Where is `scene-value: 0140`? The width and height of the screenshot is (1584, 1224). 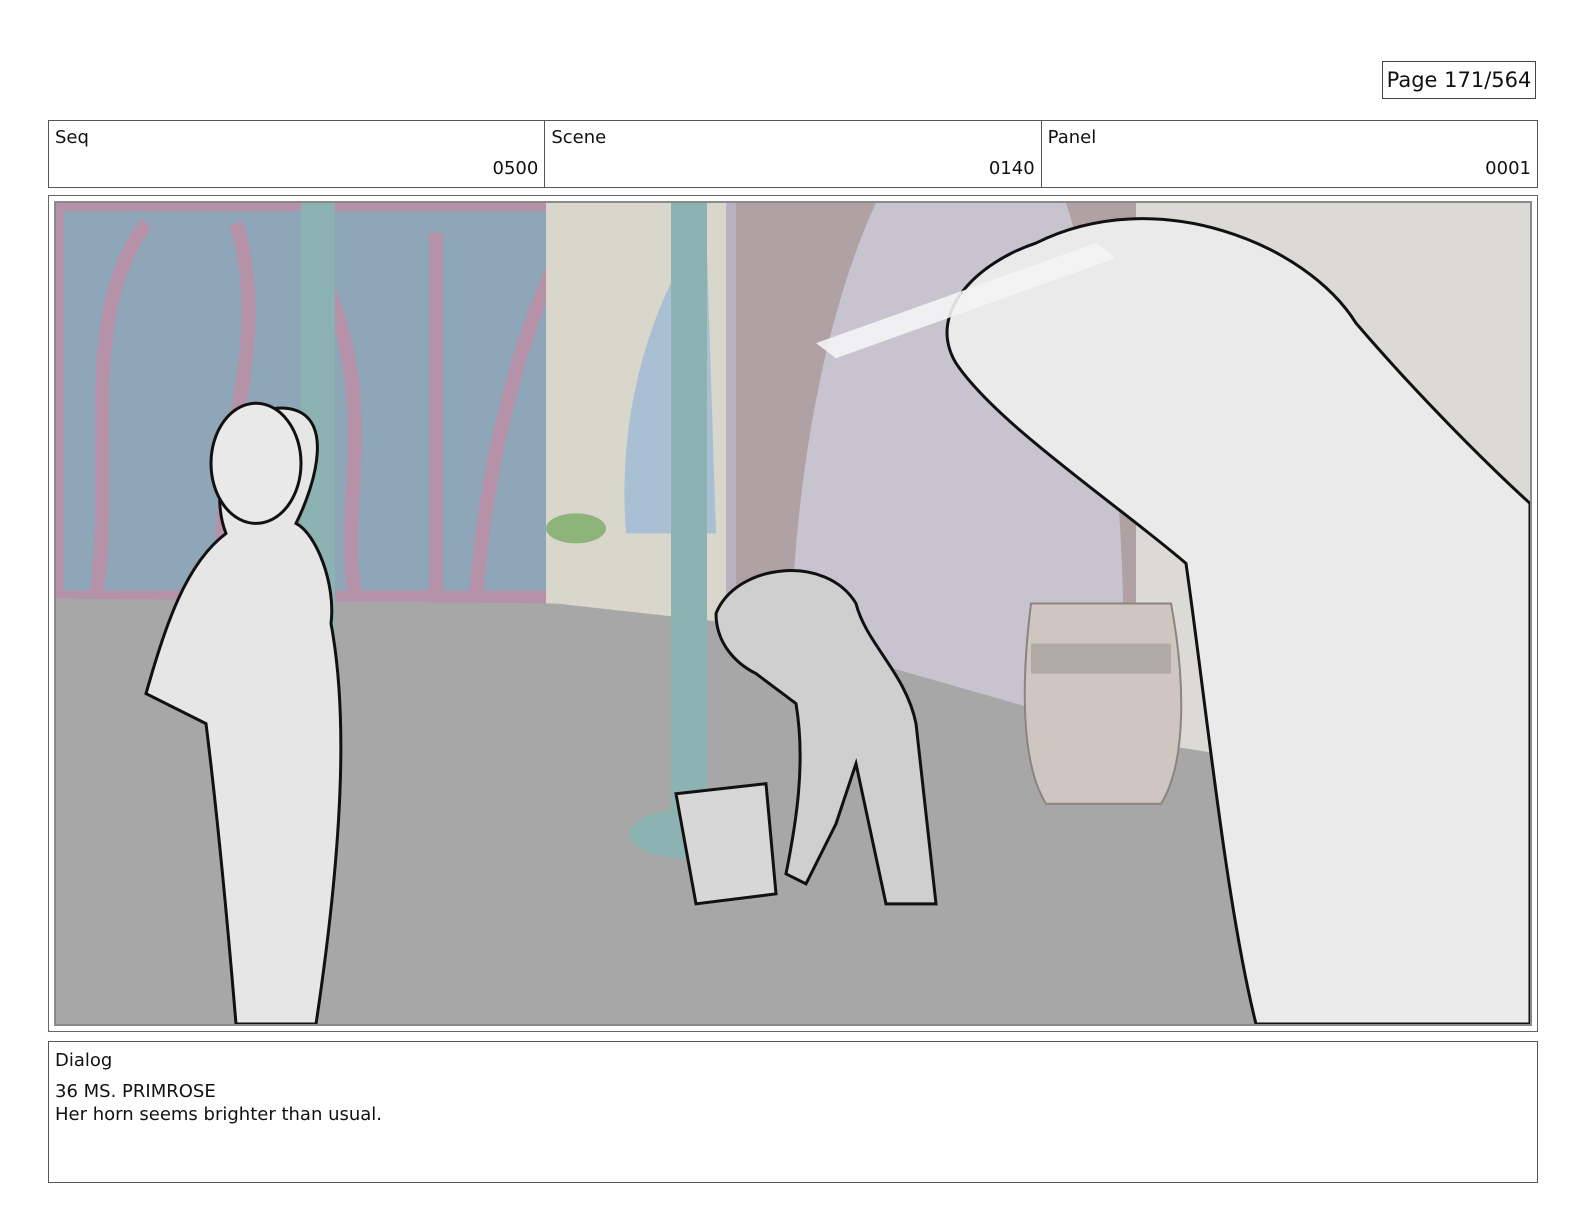 scene-value: 0140 is located at coordinates (1011, 168).